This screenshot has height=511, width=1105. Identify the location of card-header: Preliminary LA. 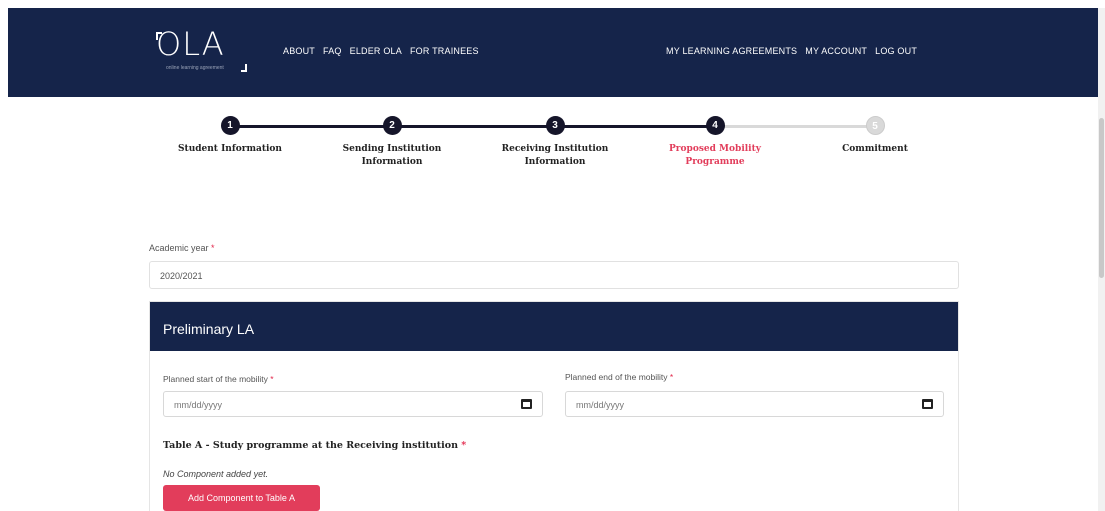
(554, 326).